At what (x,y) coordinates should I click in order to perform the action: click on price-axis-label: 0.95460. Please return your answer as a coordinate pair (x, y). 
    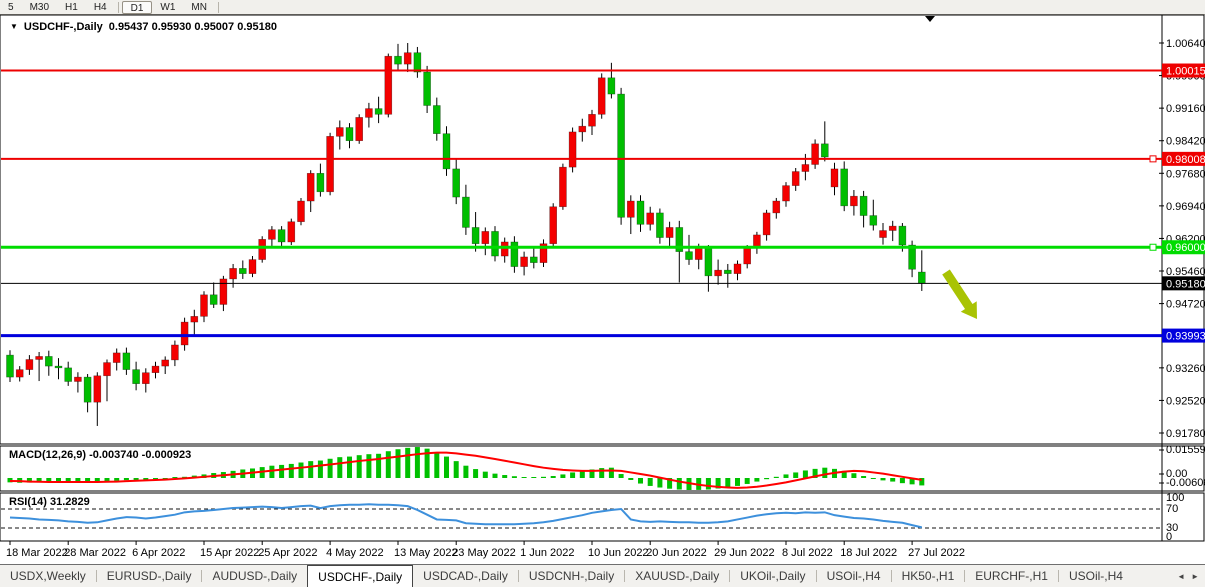
    Looking at the image, I should click on (1185, 272).